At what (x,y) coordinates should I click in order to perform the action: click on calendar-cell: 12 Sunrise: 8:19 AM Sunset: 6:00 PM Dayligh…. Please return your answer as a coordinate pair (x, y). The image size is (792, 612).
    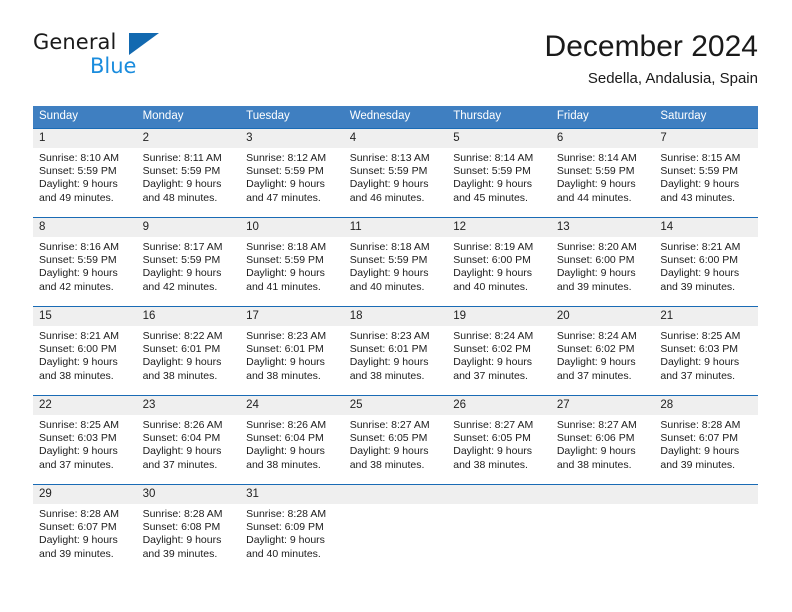
    Looking at the image, I should click on (499, 261).